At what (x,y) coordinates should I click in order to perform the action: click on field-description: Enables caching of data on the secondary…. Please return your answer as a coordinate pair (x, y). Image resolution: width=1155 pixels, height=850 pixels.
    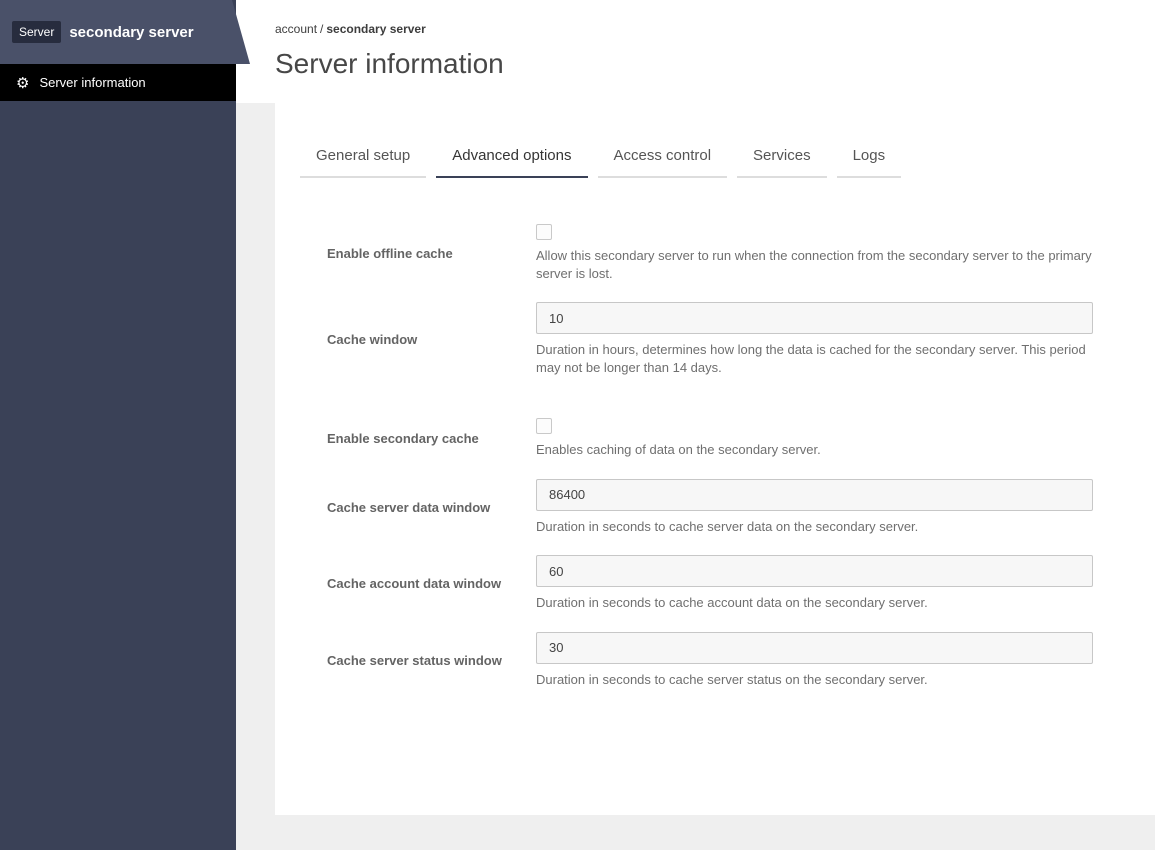
    Looking at the image, I should click on (678, 450).